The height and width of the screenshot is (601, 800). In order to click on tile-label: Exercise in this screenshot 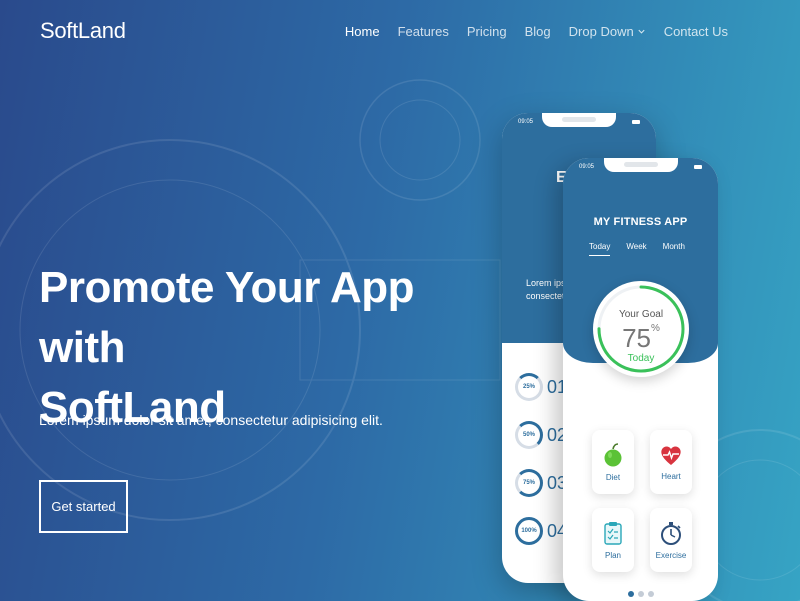, I will do `click(671, 555)`.